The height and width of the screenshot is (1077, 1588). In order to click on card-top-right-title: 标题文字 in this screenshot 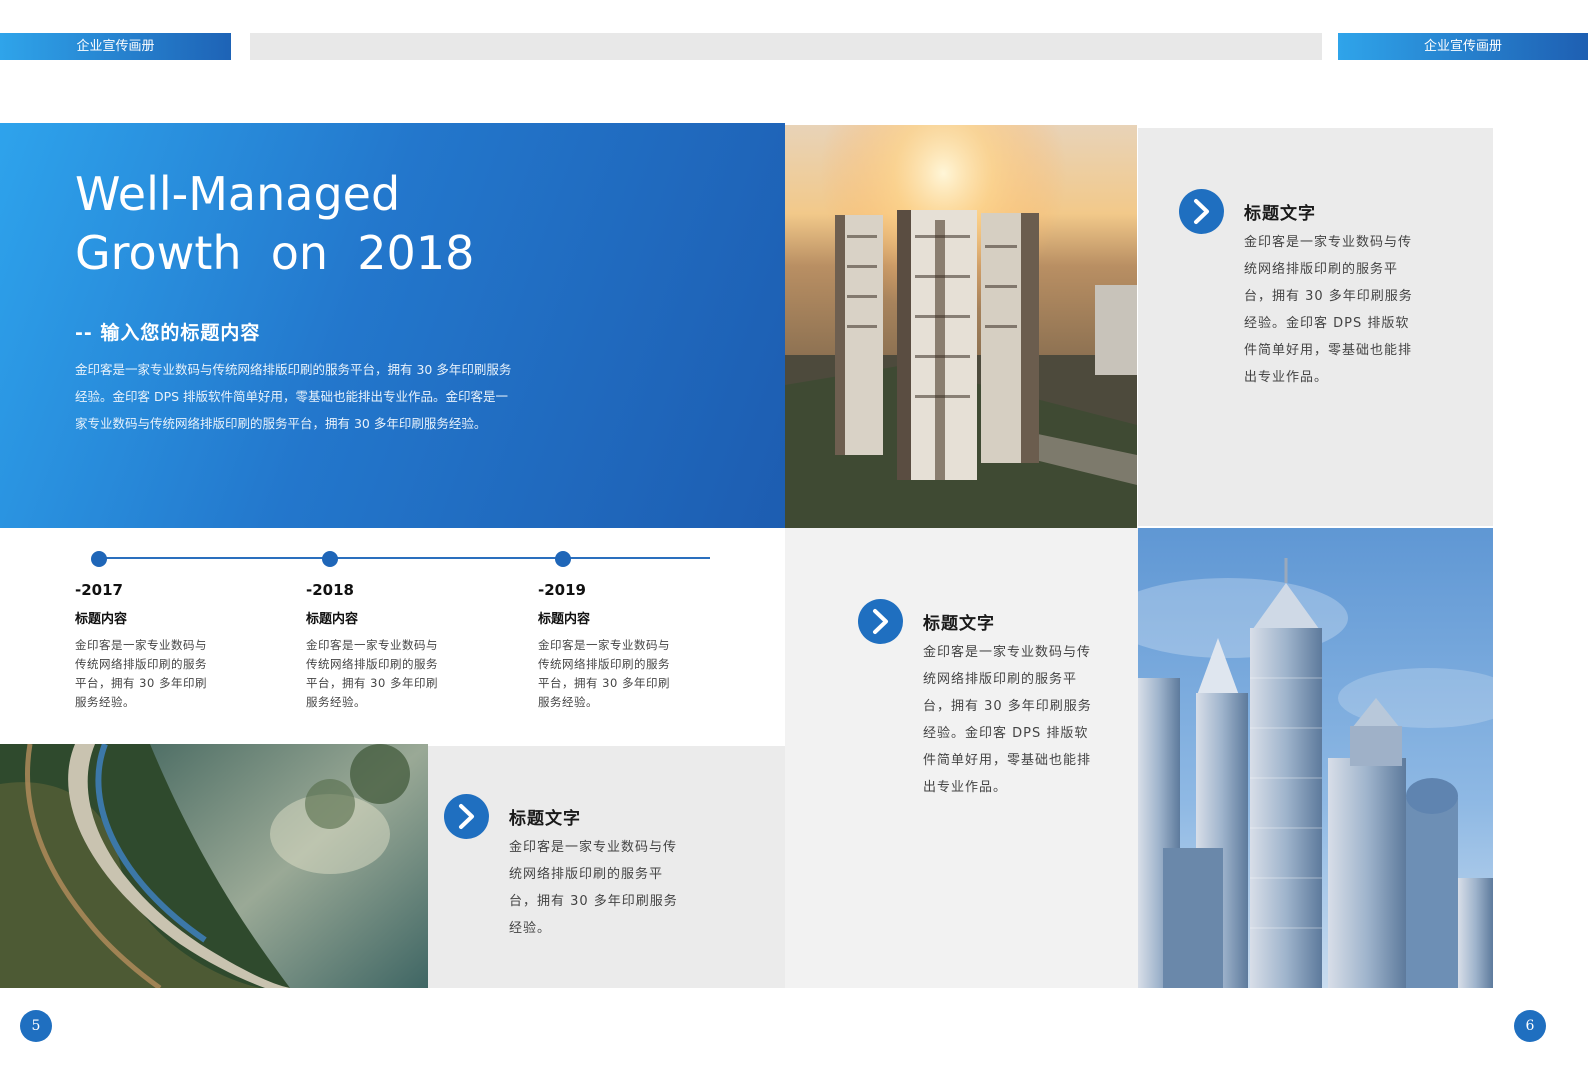, I will do `click(1280, 214)`.